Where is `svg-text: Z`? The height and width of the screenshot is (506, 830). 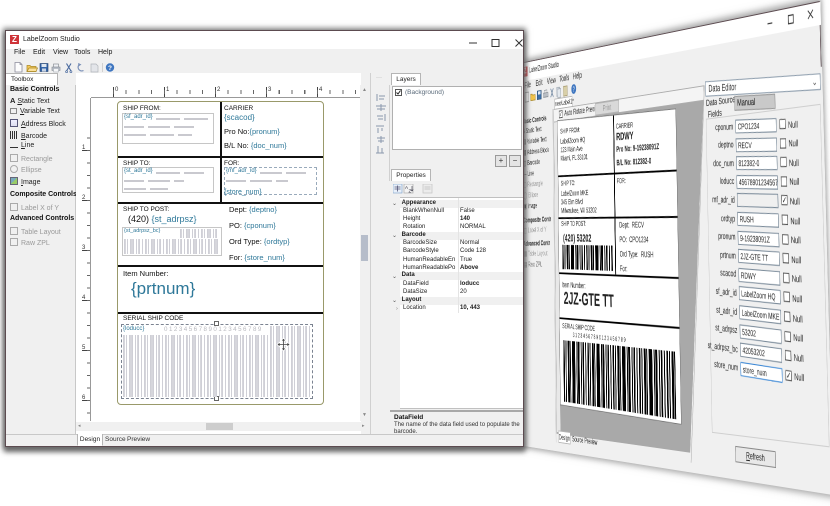
svg-text: Z is located at coordinates (410, 191).